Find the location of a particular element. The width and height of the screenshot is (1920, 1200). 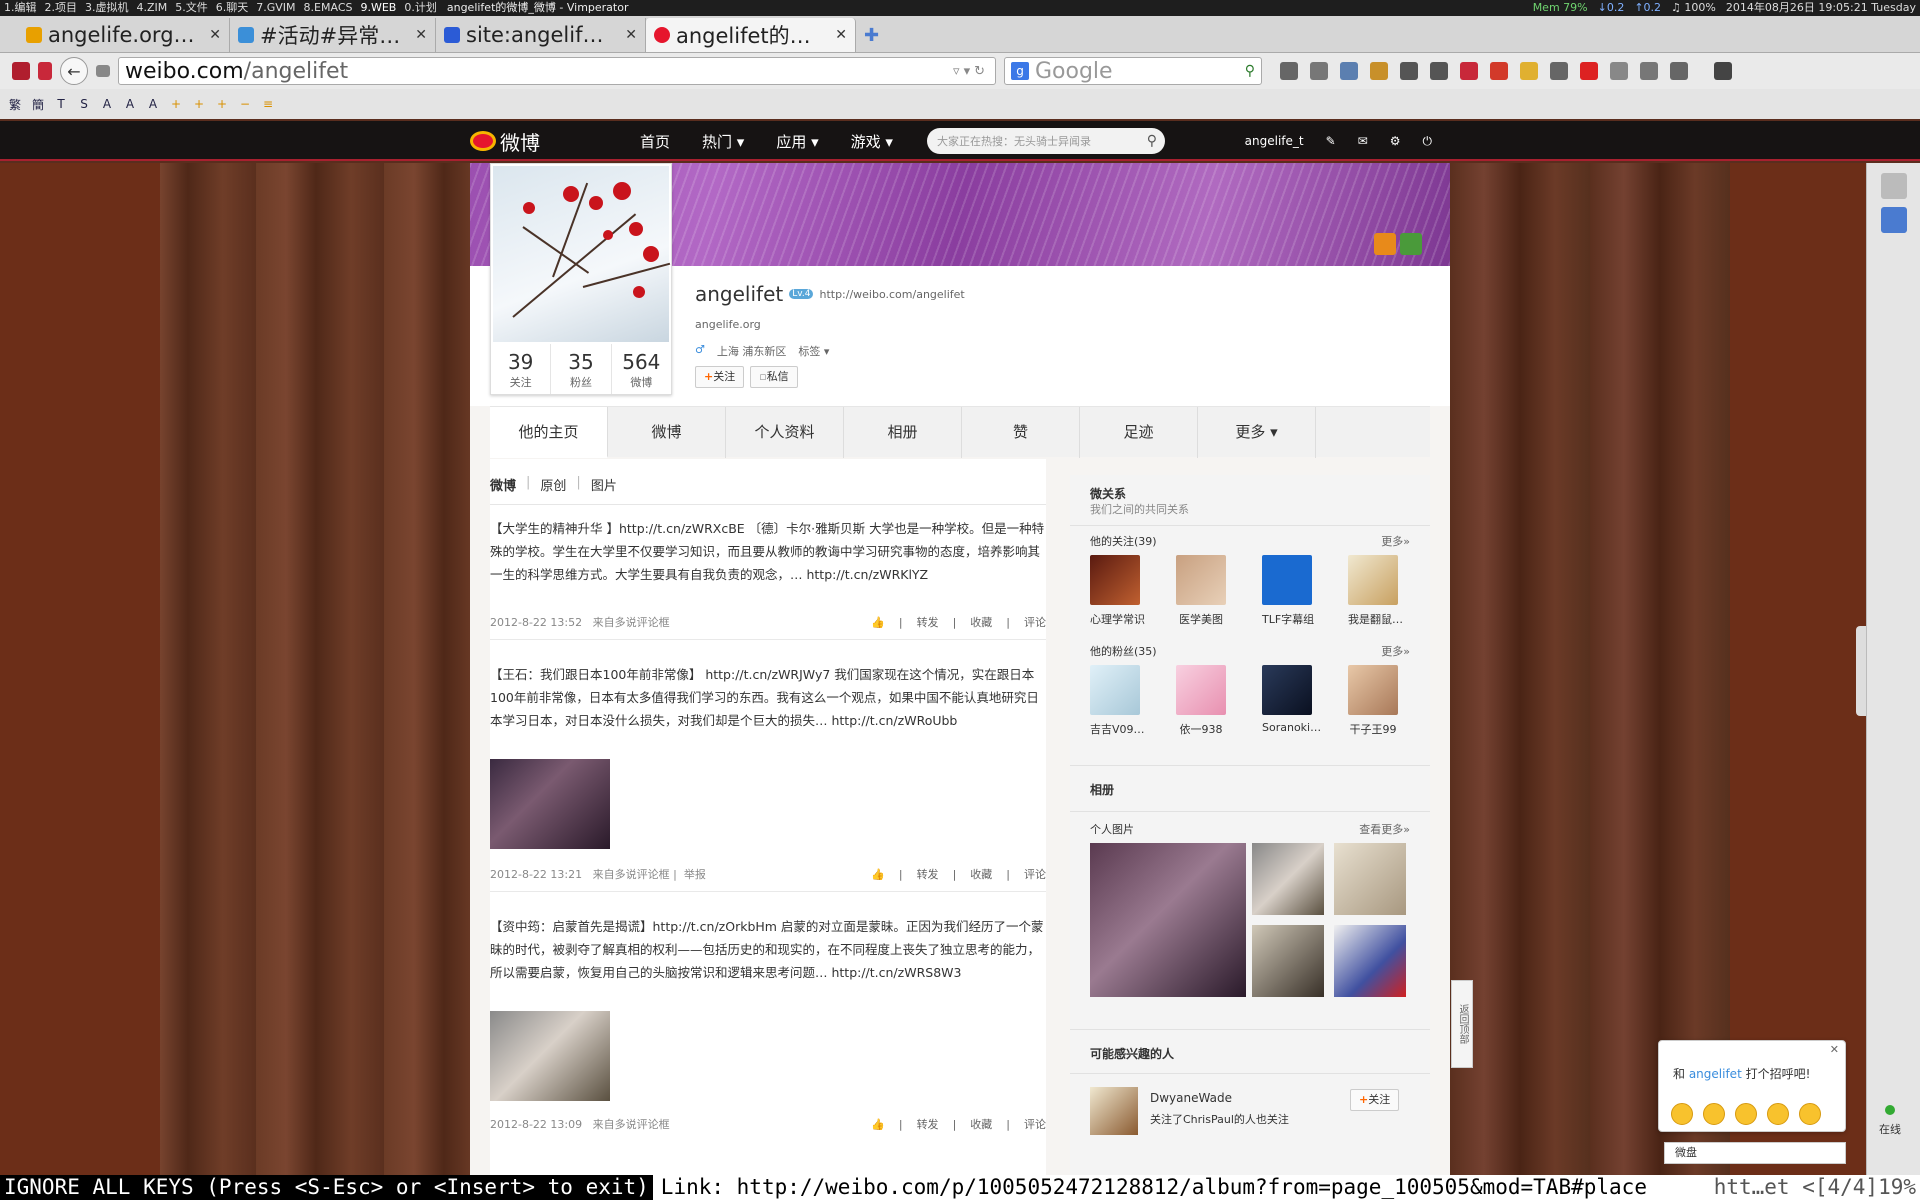

google-engine-icon: g is located at coordinates (1020, 71).